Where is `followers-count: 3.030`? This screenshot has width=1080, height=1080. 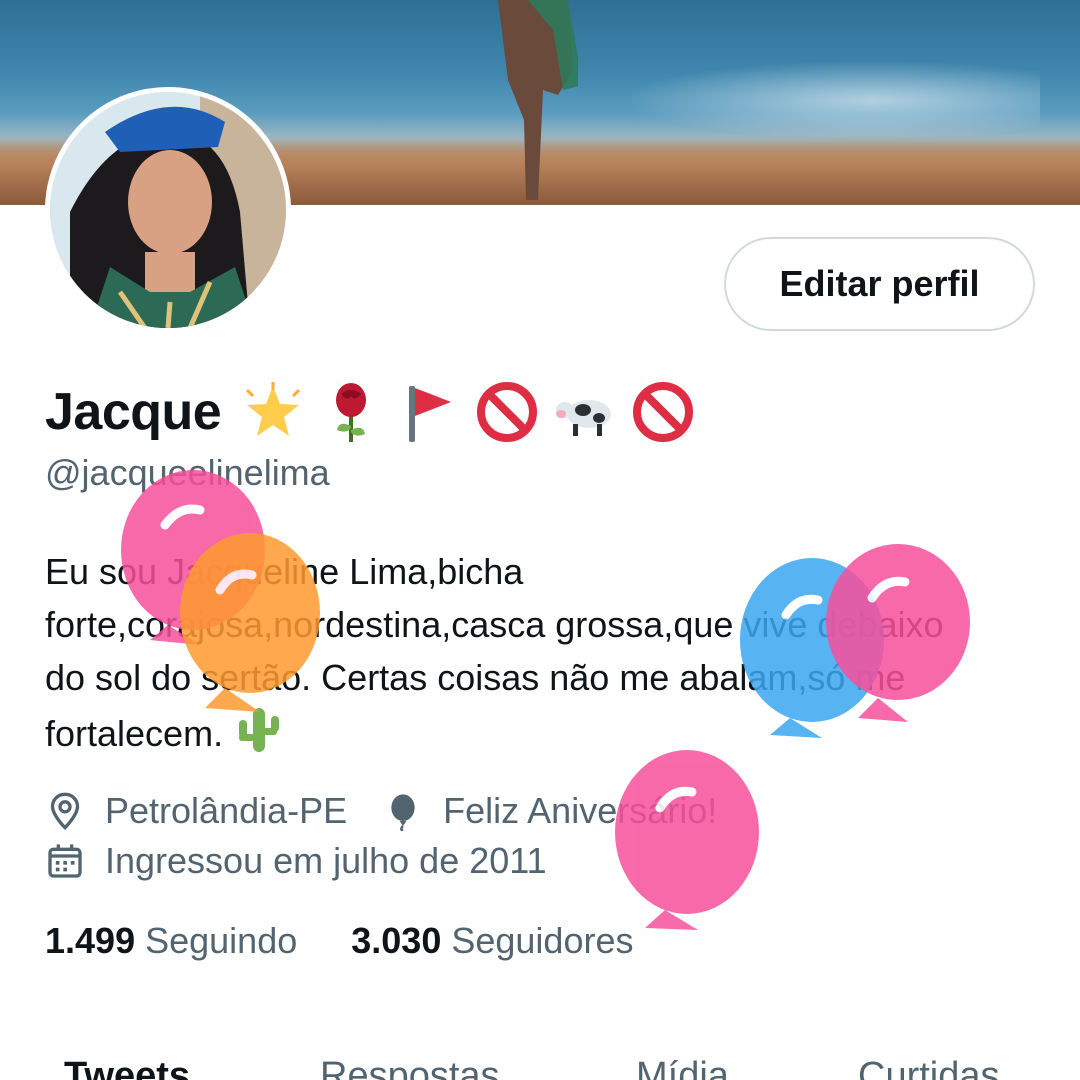
followers-count: 3.030 is located at coordinates (396, 940).